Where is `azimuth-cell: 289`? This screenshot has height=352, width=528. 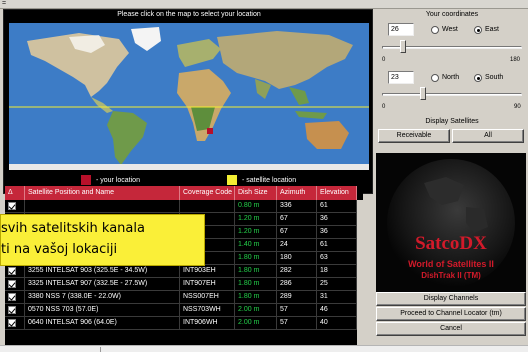
azimuth-cell: 289 is located at coordinates (297, 297).